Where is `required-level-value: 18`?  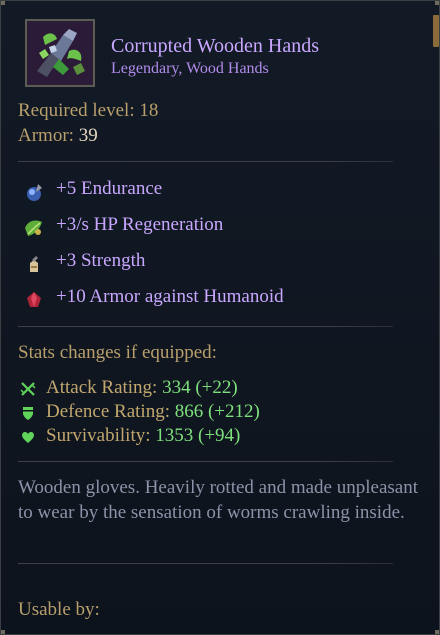
required-level-value: 18 is located at coordinates (149, 110).